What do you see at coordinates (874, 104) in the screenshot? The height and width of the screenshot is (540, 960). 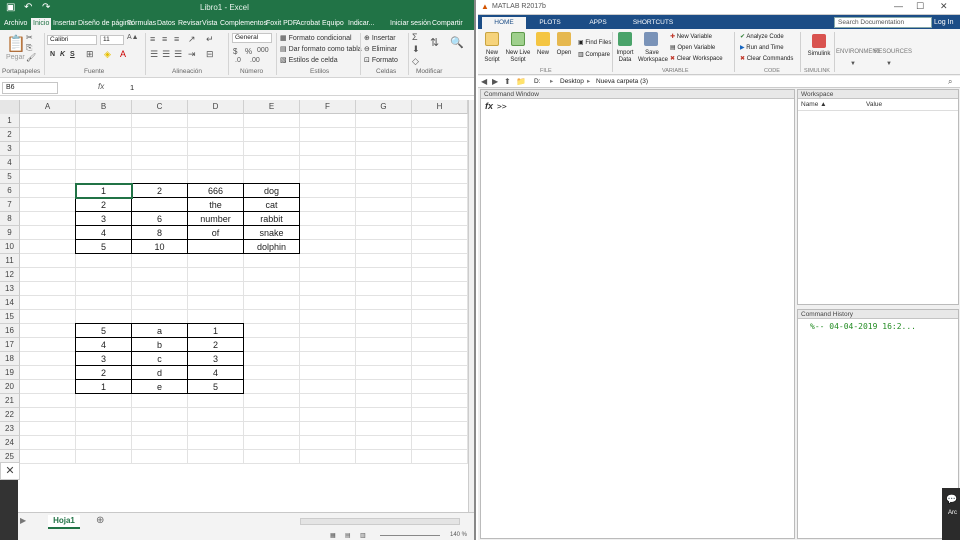 I see `workspace-col-value: Value` at bounding box center [874, 104].